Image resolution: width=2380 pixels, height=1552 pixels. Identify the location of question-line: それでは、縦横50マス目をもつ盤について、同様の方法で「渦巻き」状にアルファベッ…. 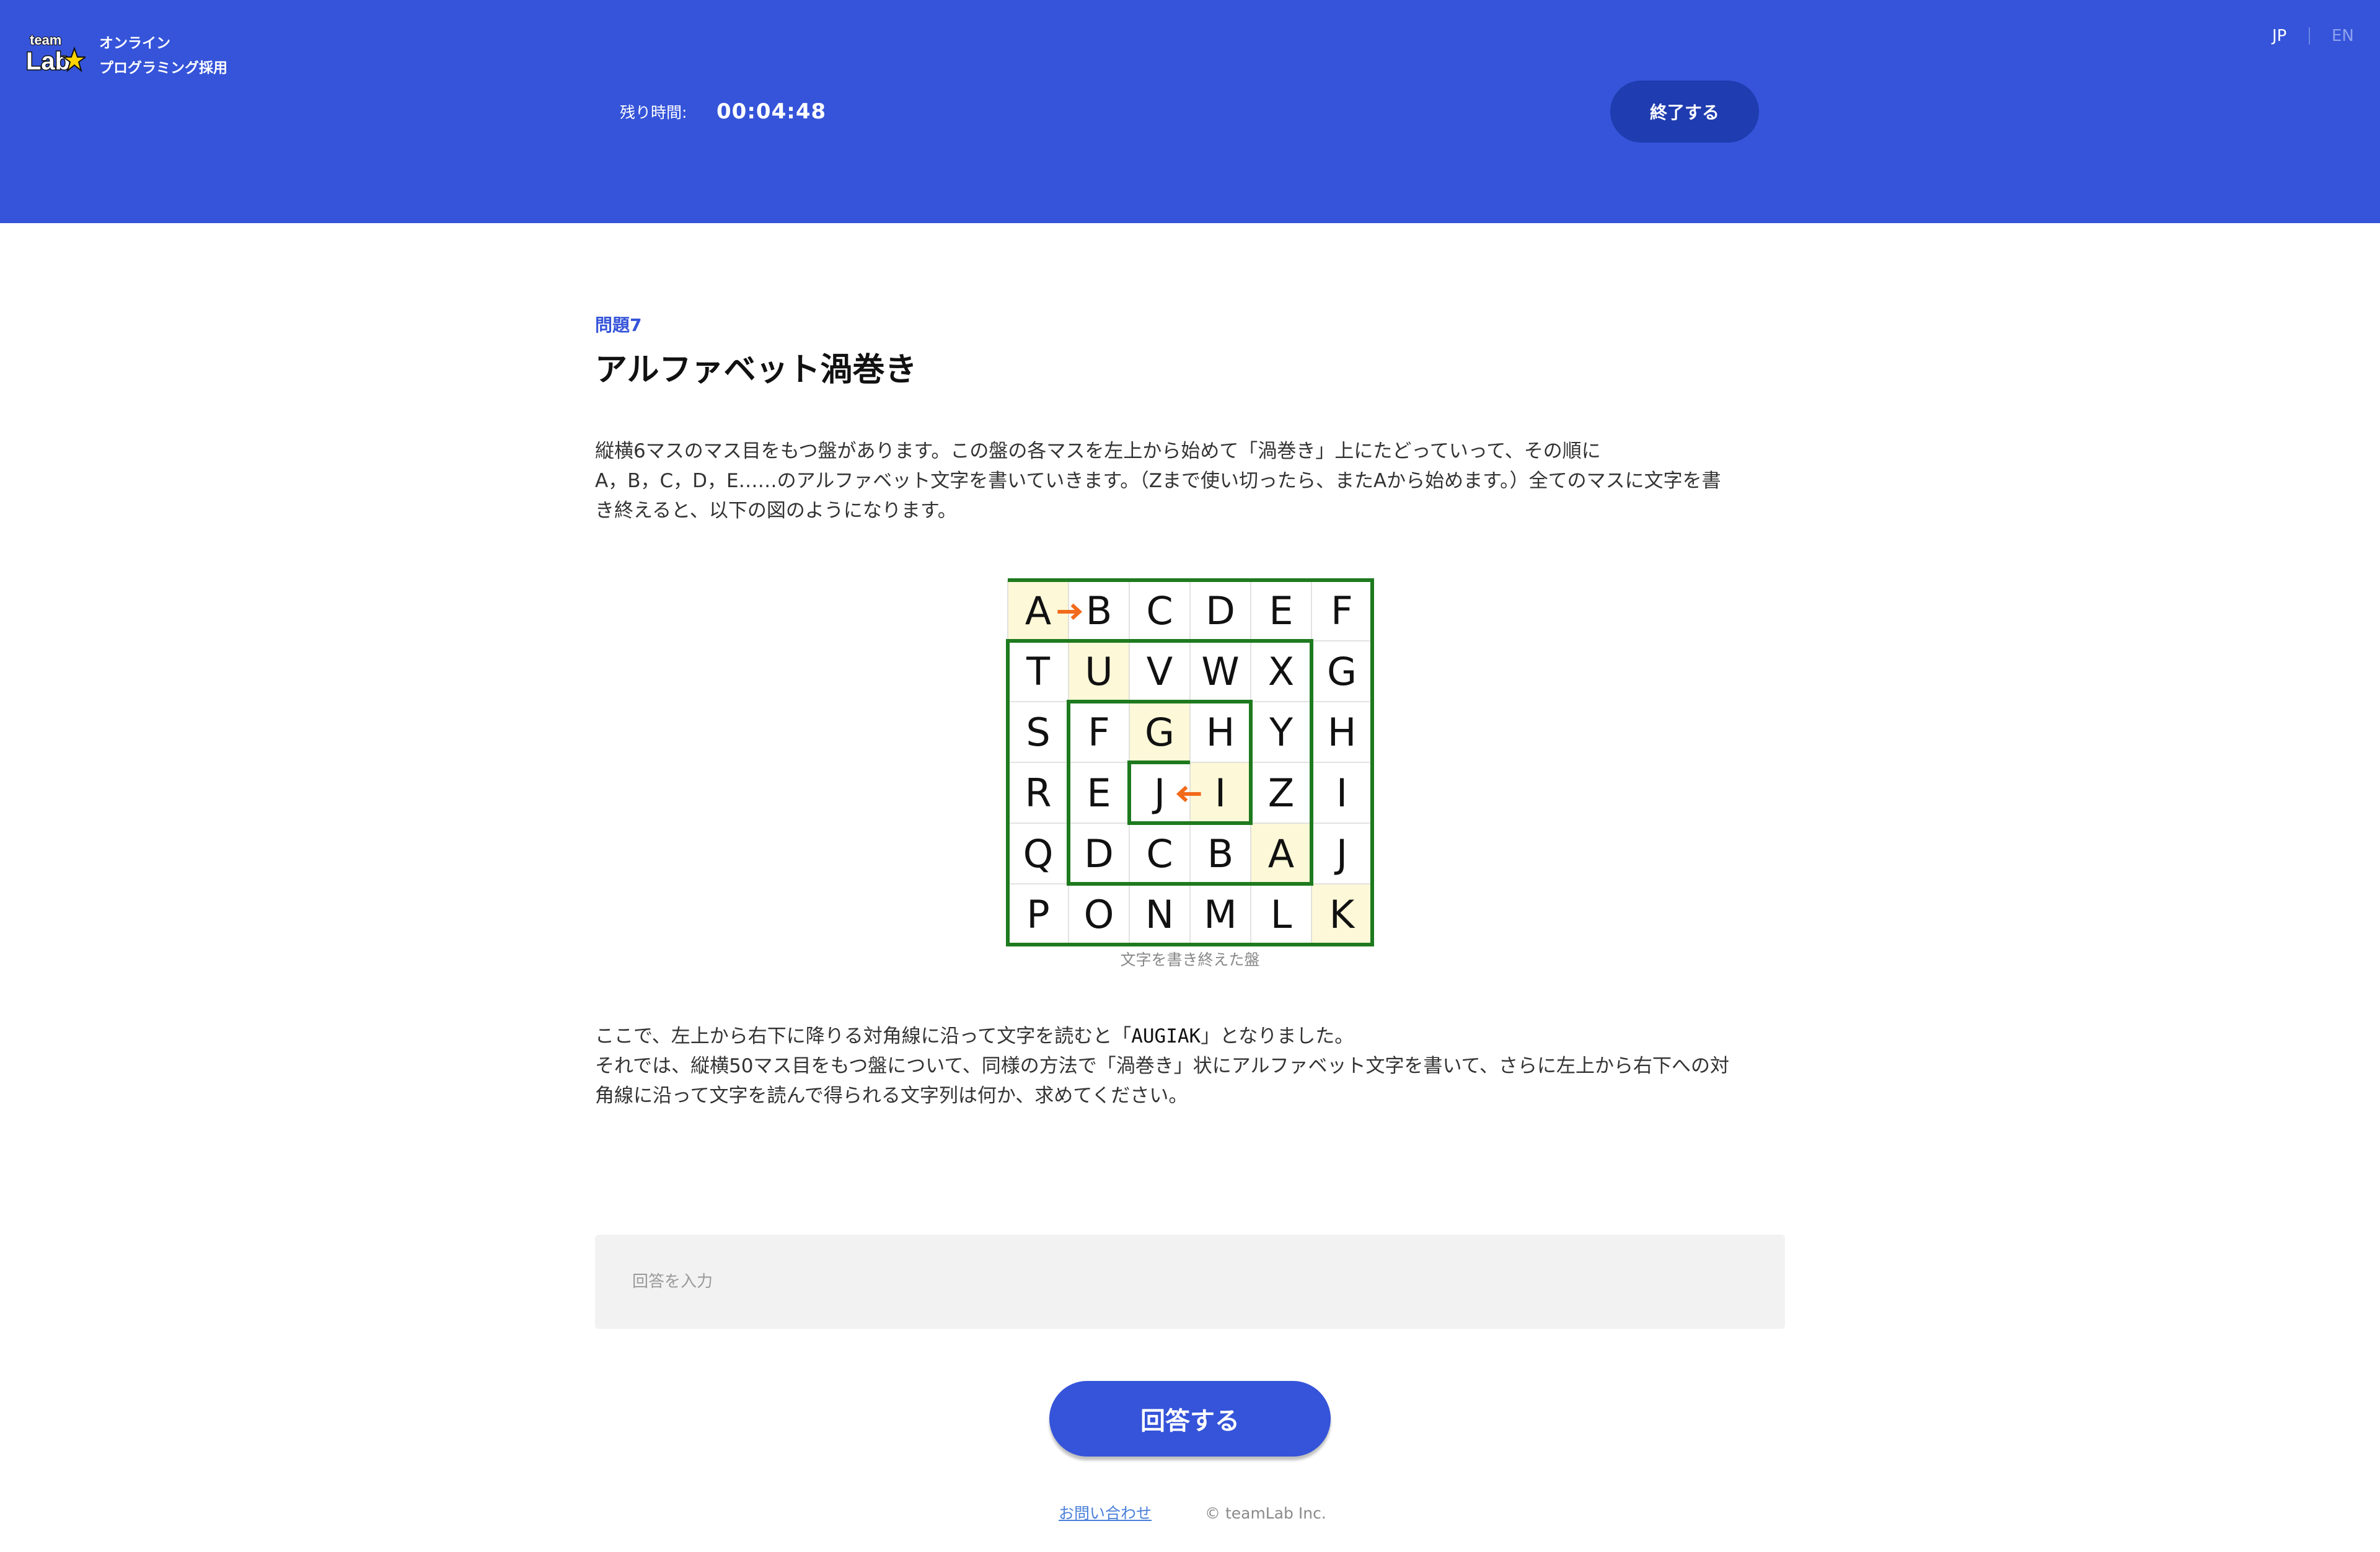
(1162, 1066).